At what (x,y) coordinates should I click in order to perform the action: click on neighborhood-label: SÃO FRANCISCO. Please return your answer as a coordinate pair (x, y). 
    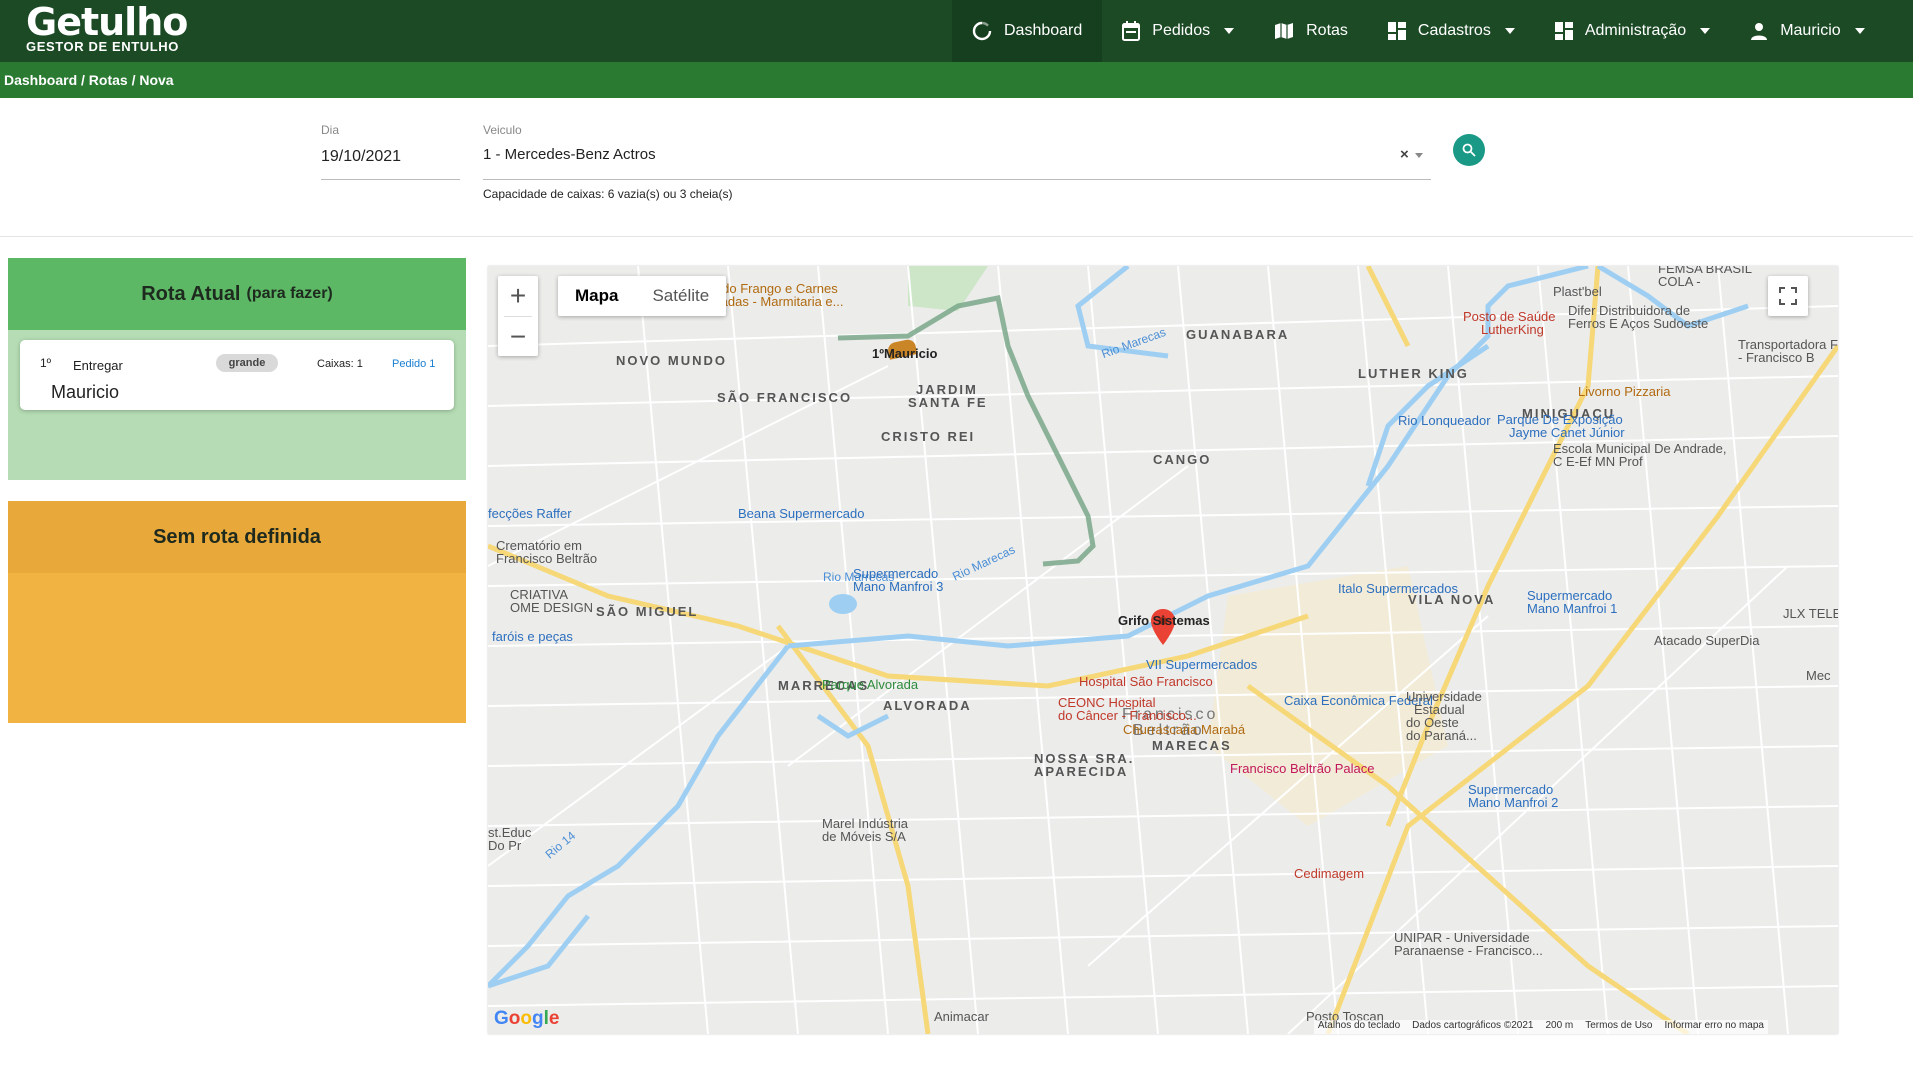
    Looking at the image, I should click on (785, 397).